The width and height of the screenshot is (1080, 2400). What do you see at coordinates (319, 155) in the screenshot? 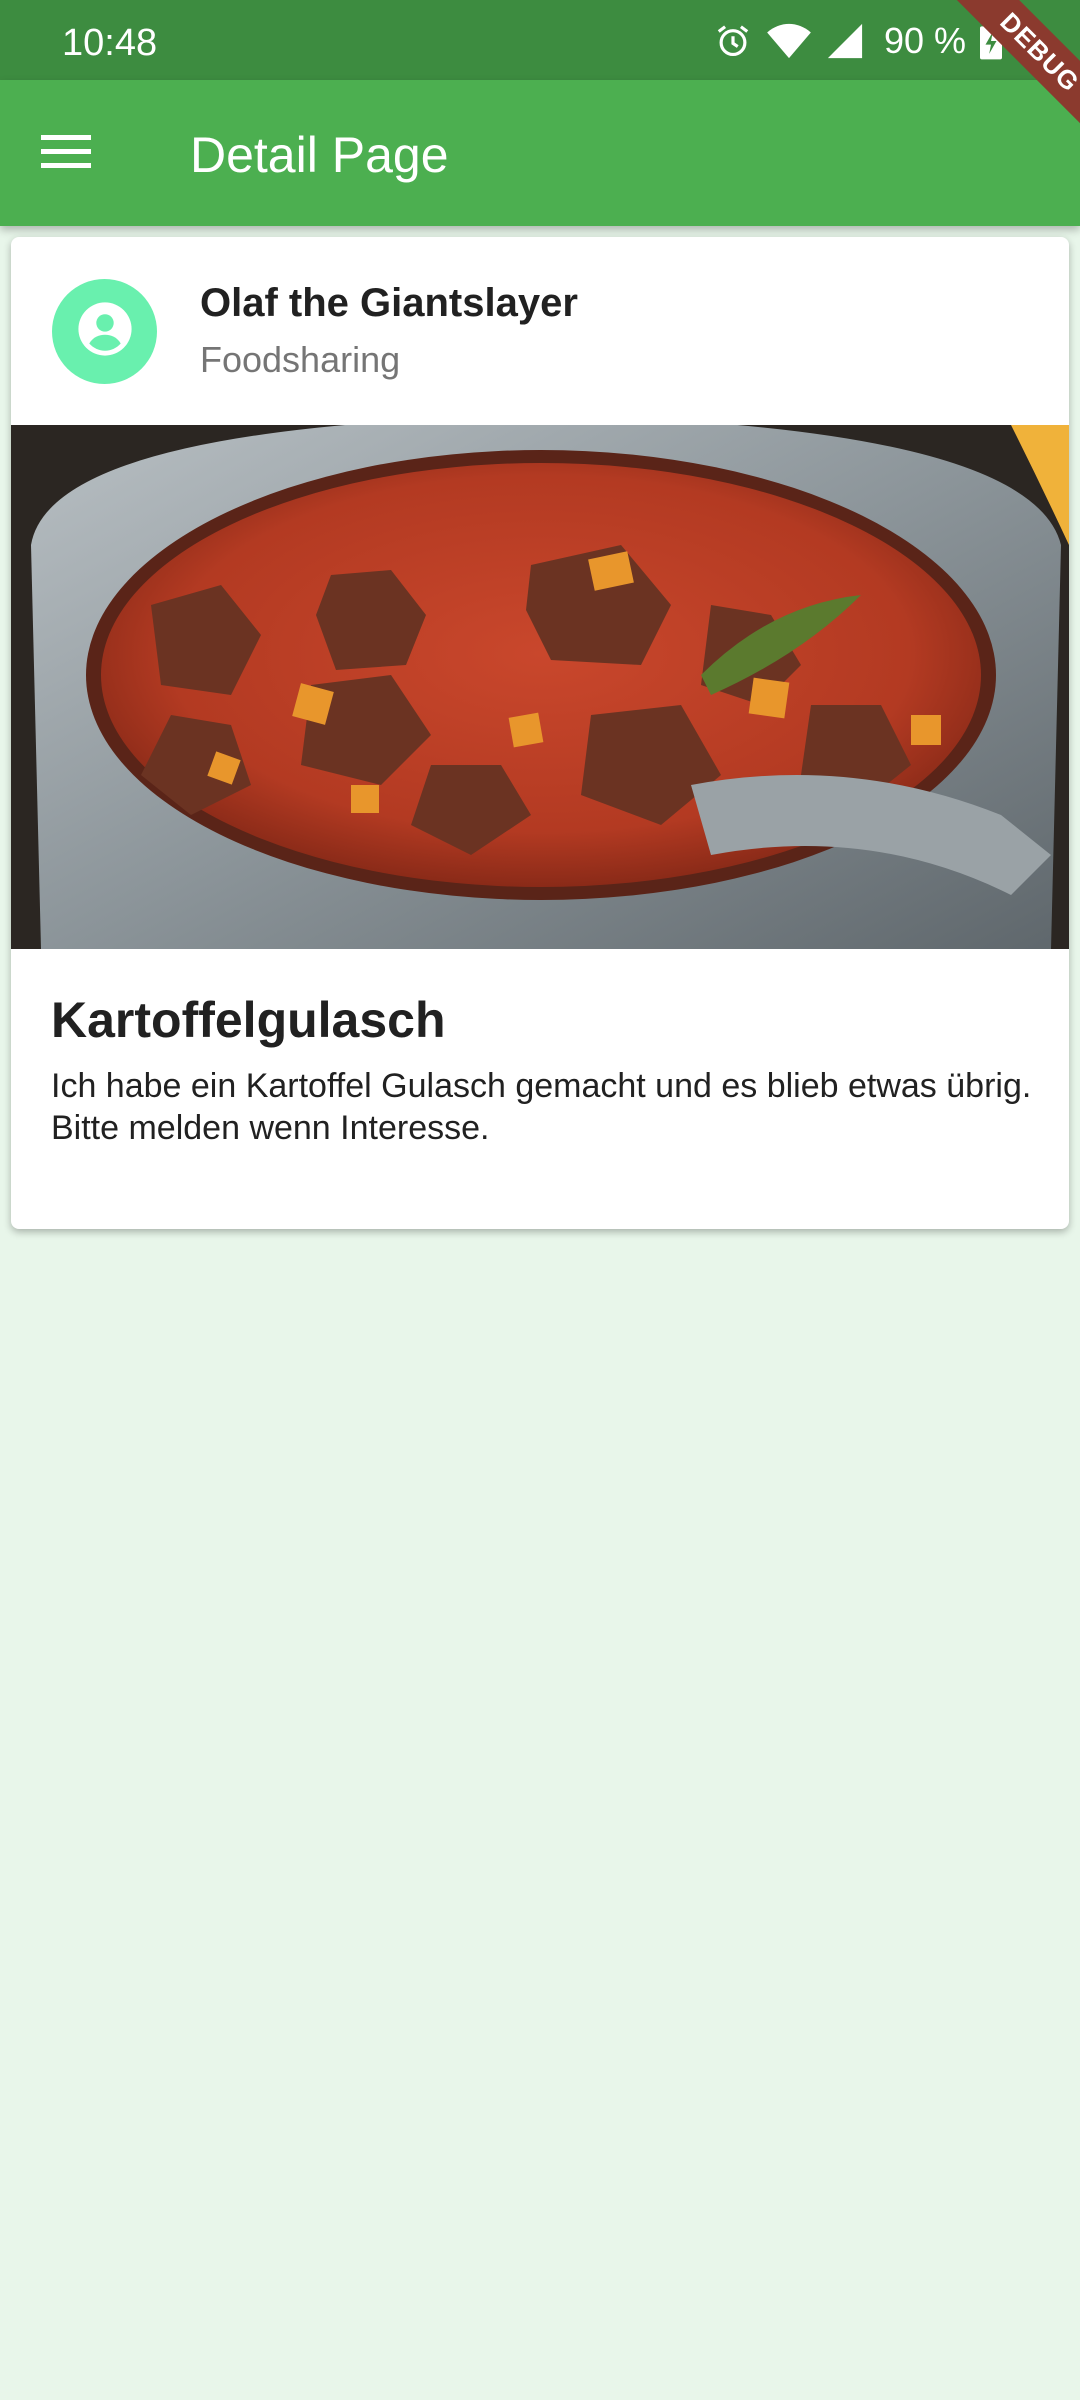
I see `page-title: Detail Page` at bounding box center [319, 155].